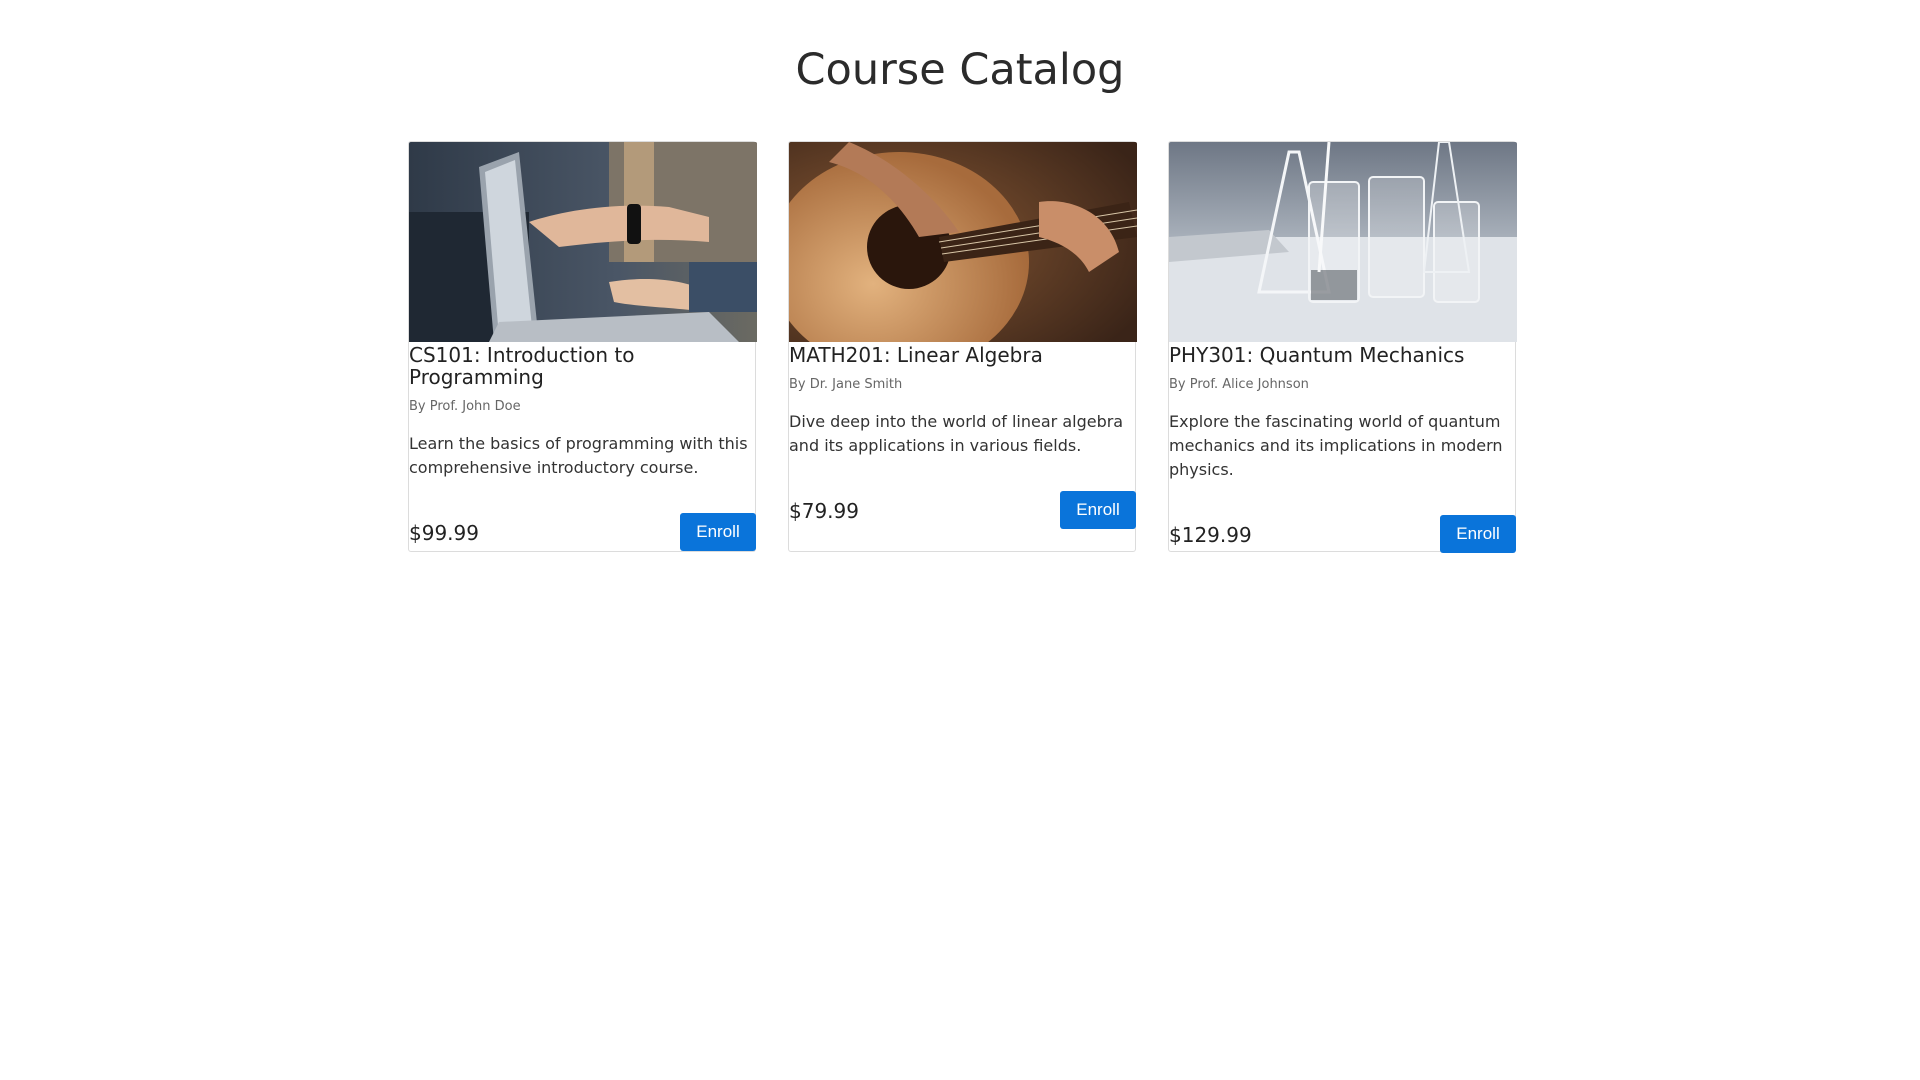 This screenshot has width=1920, height=1080. Describe the element at coordinates (1343, 242) in the screenshot. I see `lab-glassware-photo-icon` at that location.